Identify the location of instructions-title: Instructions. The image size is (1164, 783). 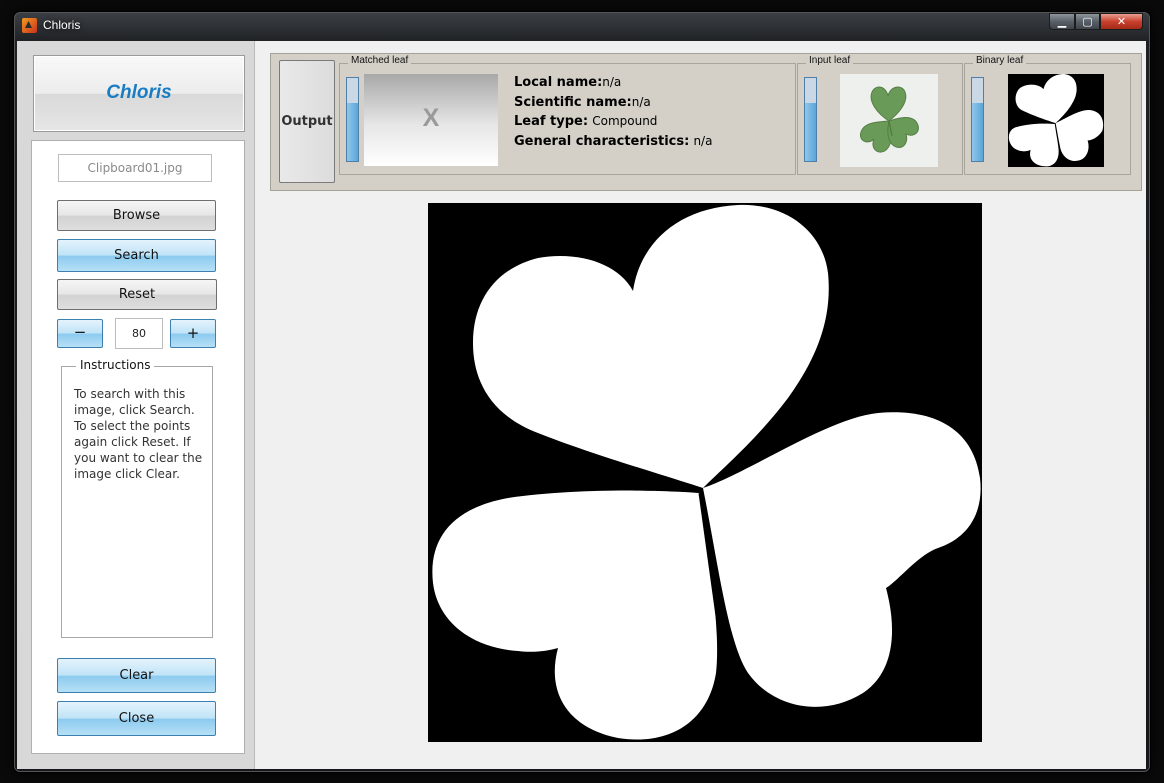
(115, 365).